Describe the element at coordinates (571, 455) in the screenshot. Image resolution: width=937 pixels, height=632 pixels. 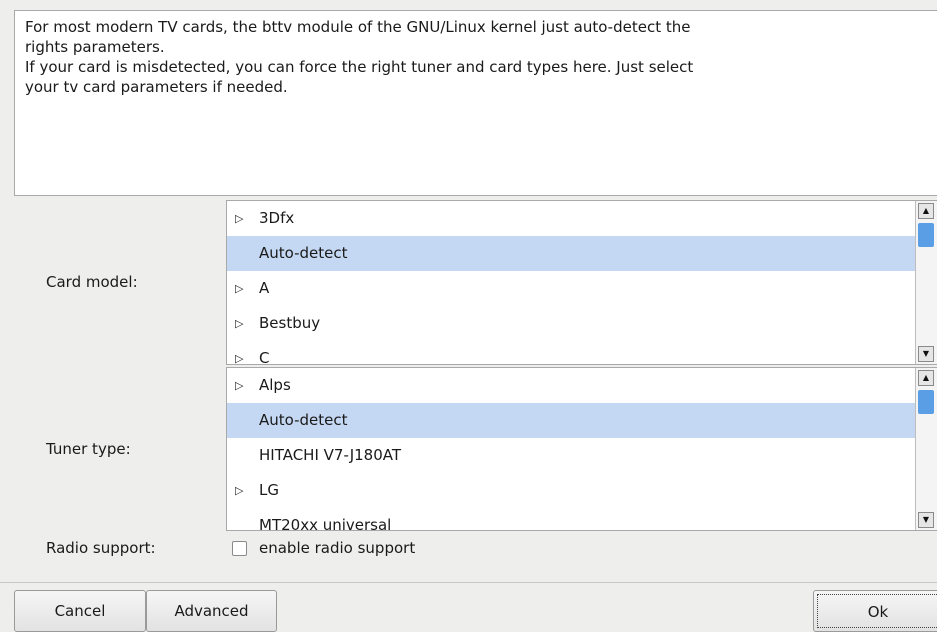
I see `list-item: HITACHI V7-J180AT` at that location.